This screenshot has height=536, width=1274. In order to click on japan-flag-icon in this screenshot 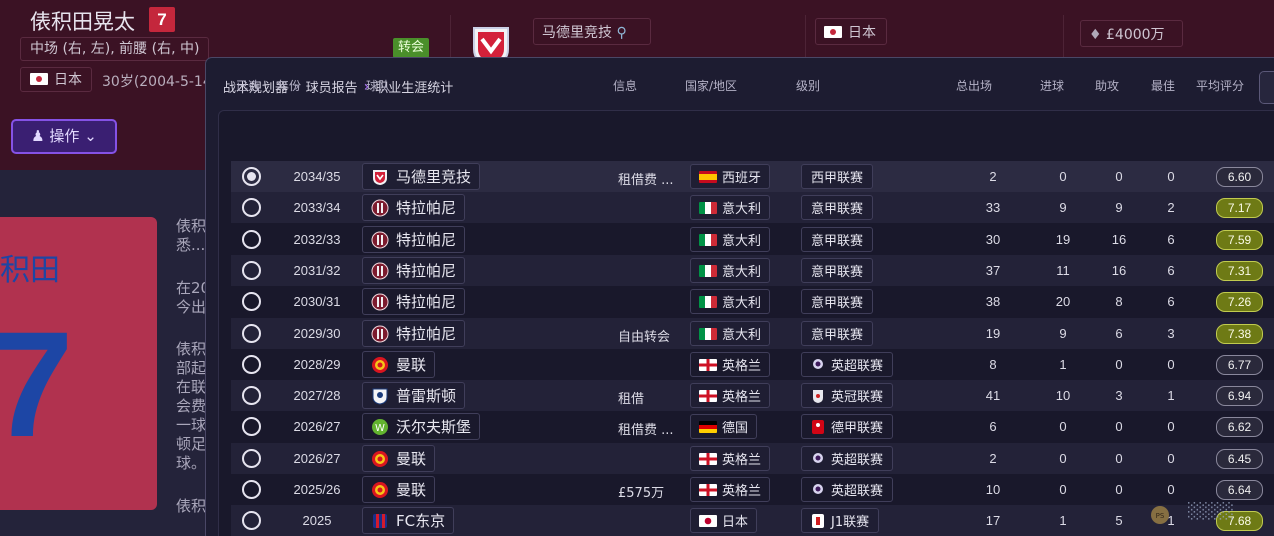, I will do `click(708, 520)`.